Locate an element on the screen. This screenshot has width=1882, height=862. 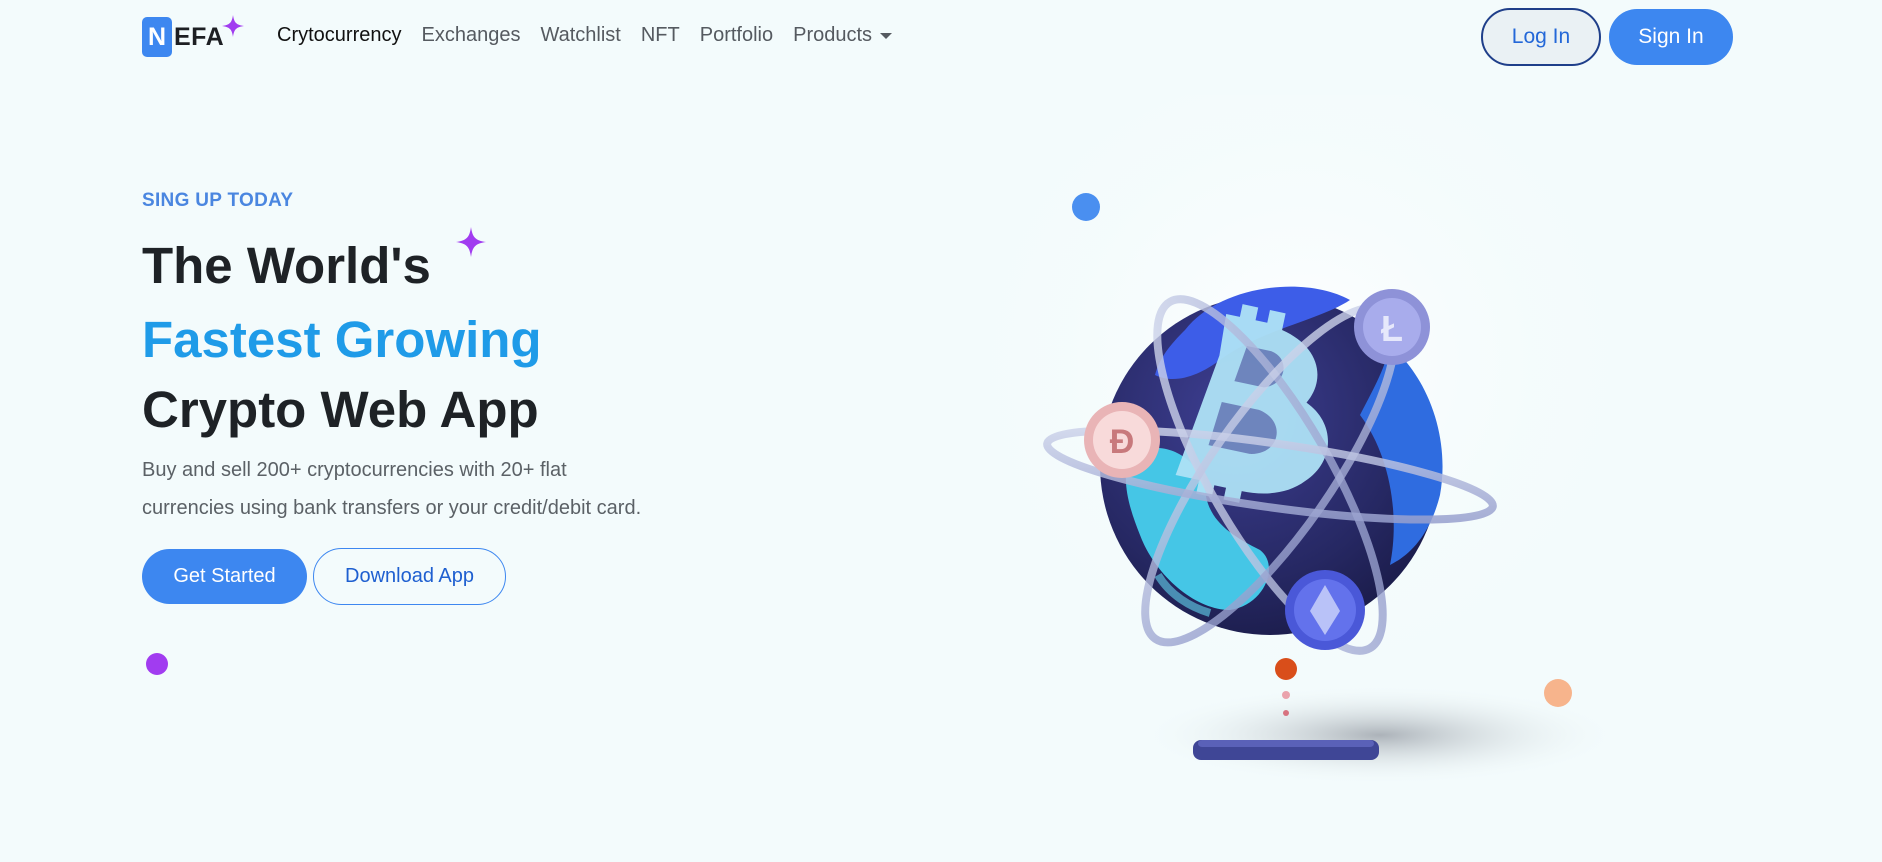
download-app-button: Download App is located at coordinates (409, 576).